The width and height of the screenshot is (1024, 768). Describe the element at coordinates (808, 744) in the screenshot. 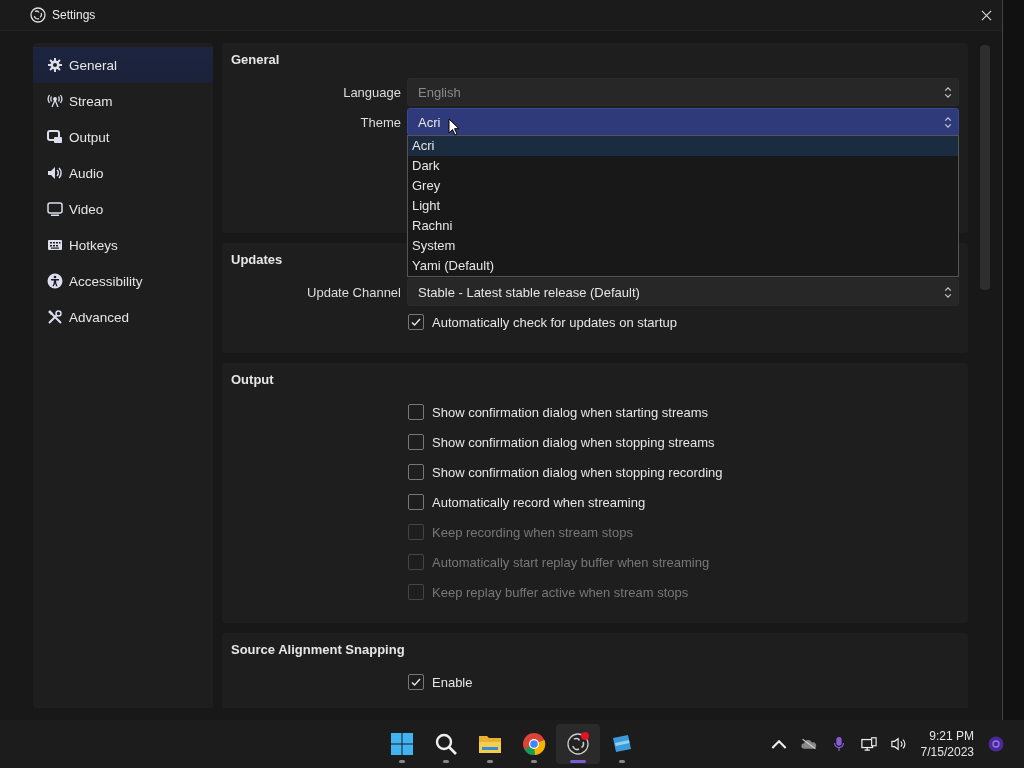

I see `cloud-icon` at that location.